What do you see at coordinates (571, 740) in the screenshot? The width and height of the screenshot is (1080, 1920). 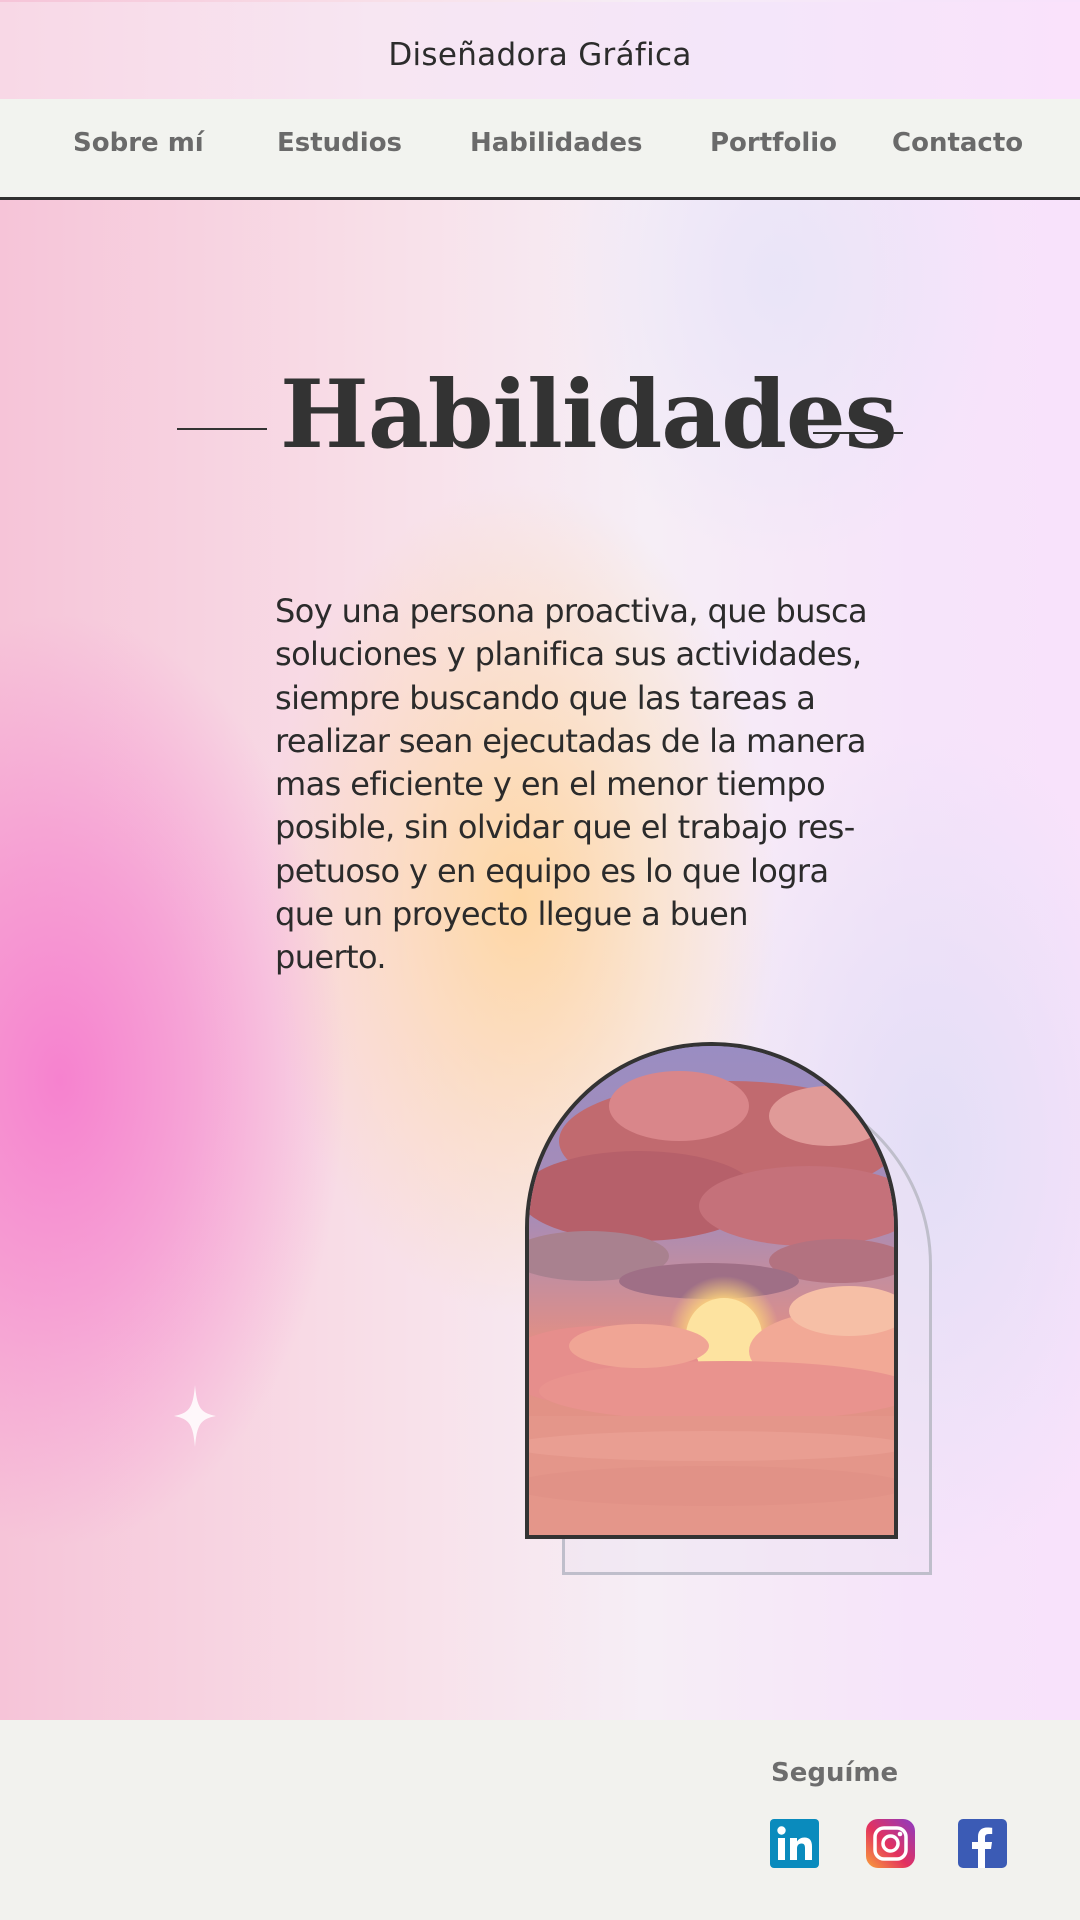 I see `description-line: realizar sean ejecutadas de la manera` at bounding box center [571, 740].